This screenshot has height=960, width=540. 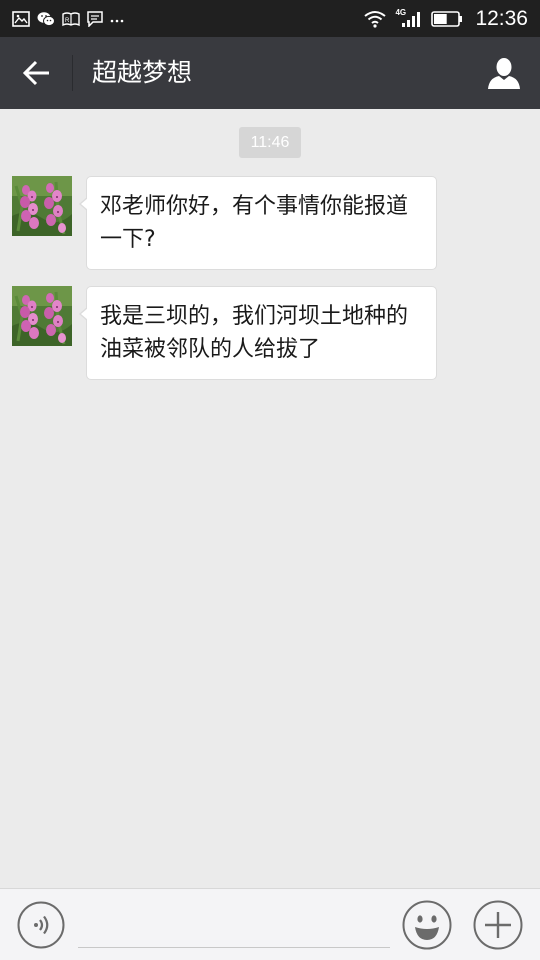 What do you see at coordinates (501, 18) in the screenshot?
I see `clock: 12:36` at bounding box center [501, 18].